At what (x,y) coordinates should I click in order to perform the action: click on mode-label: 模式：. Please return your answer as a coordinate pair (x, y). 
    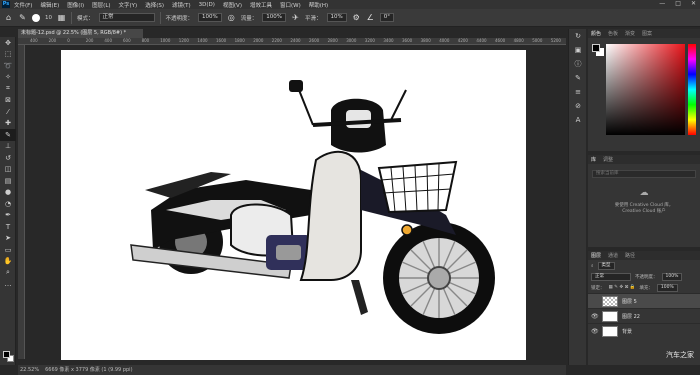
    Looking at the image, I should click on (85, 18).